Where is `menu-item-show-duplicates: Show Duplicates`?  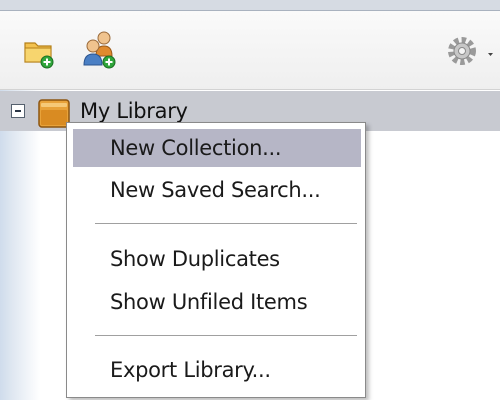
menu-item-show-duplicates: Show Duplicates is located at coordinates (217, 259).